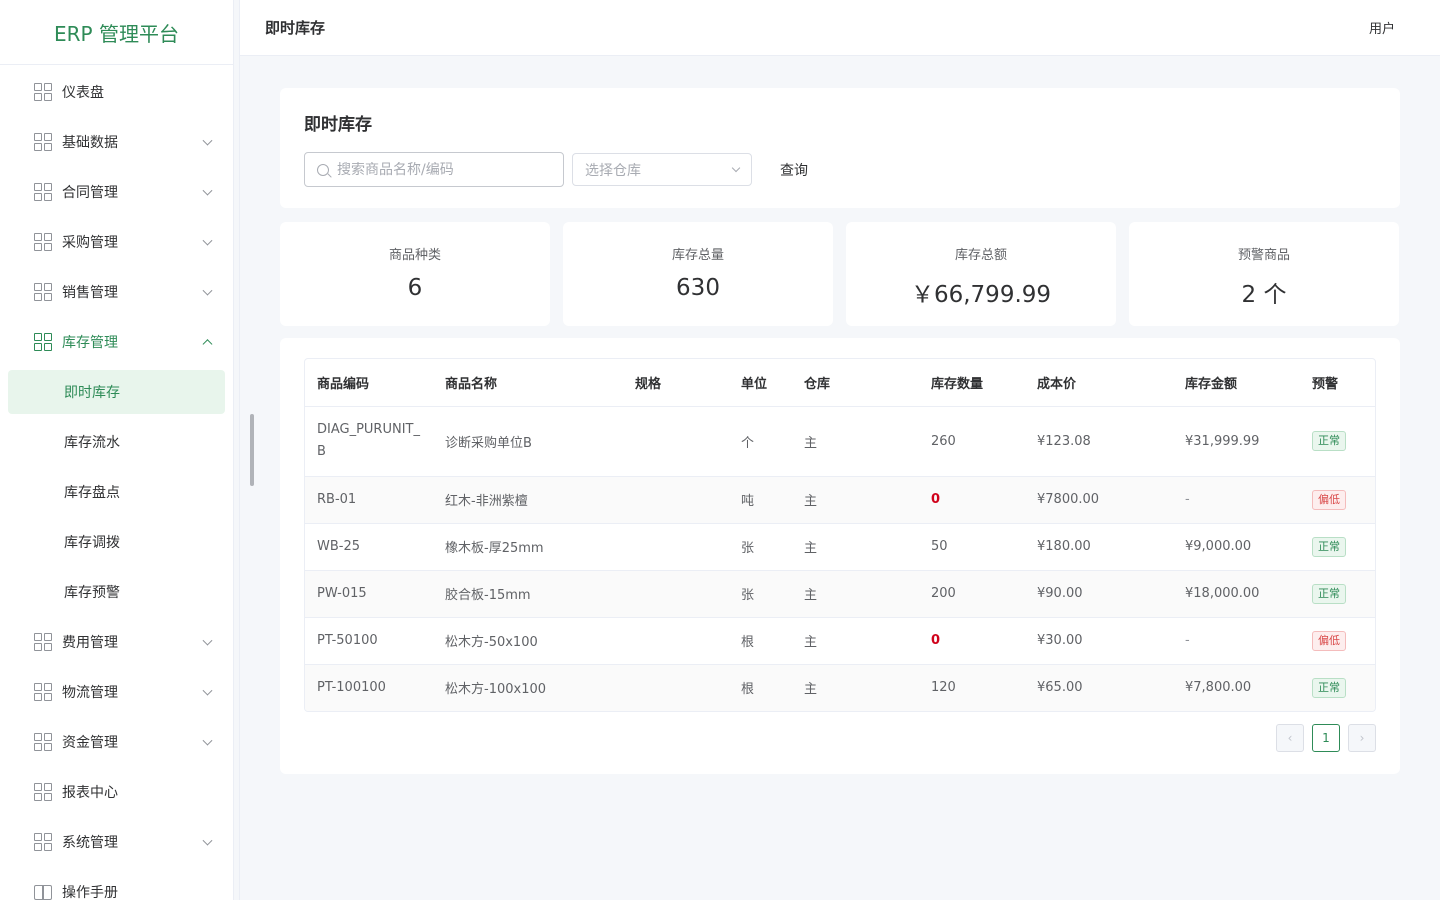 This screenshot has height=900, width=1440. I want to click on sidebar-item-label: 报表中心, so click(90, 793).